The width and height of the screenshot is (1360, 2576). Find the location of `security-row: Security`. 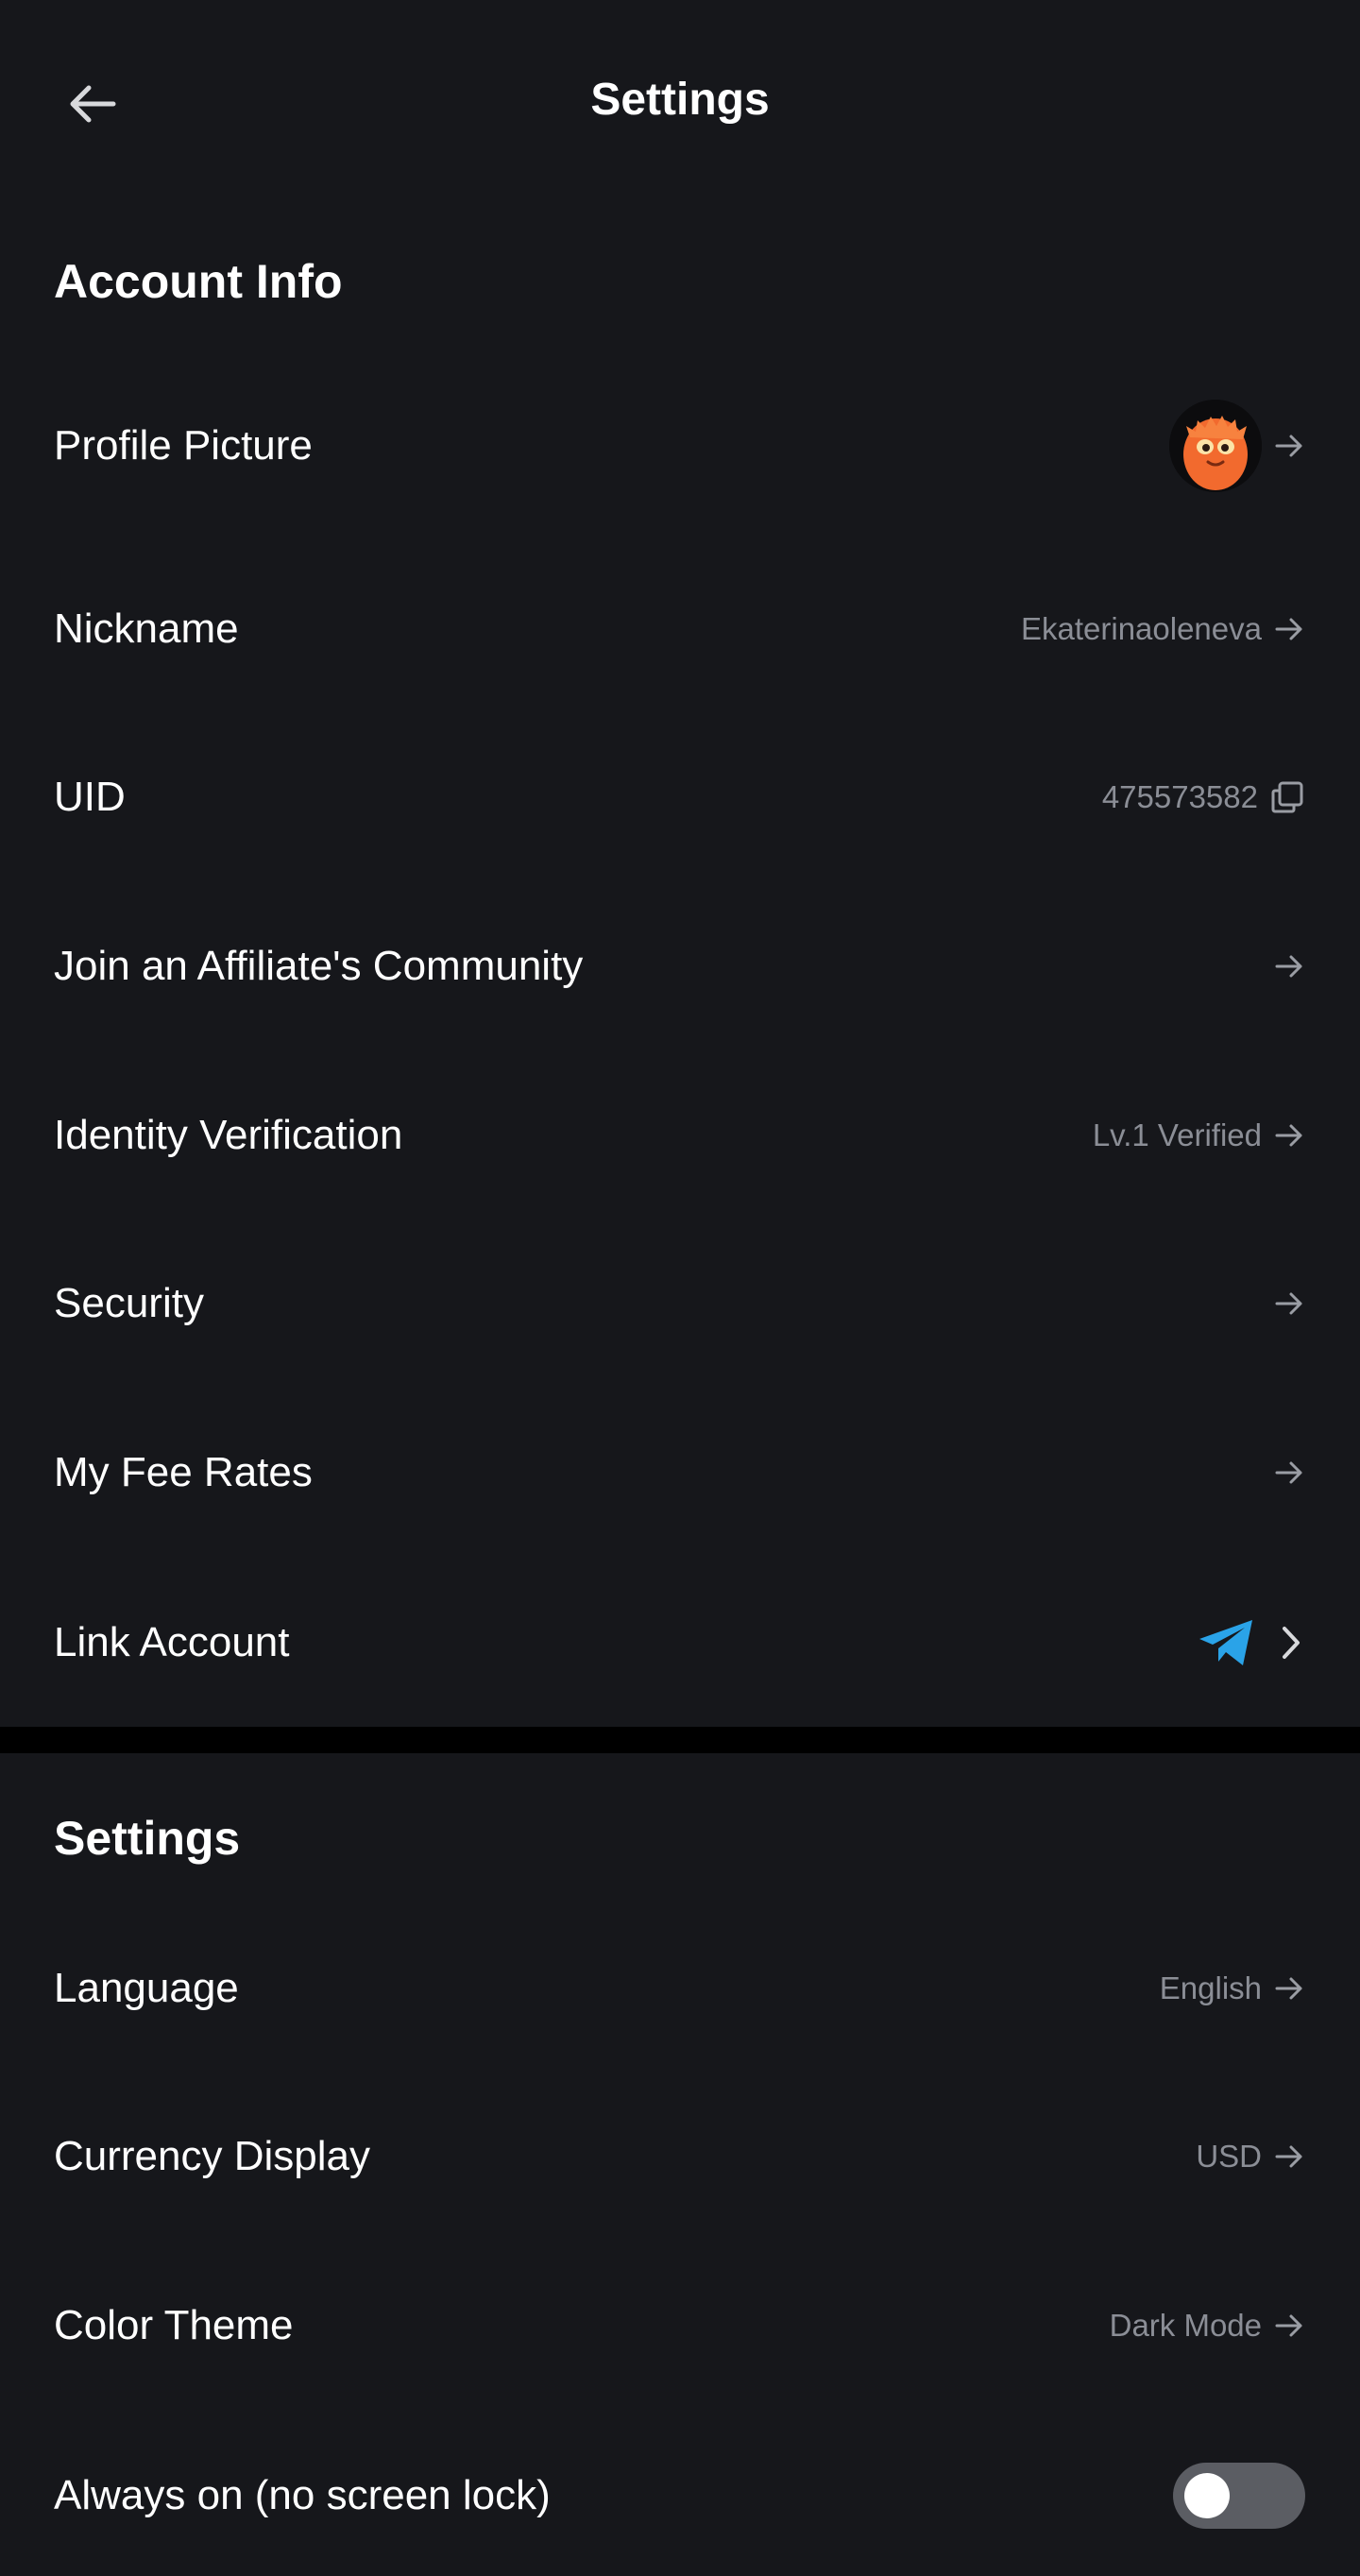

security-row: Security is located at coordinates (680, 1304).